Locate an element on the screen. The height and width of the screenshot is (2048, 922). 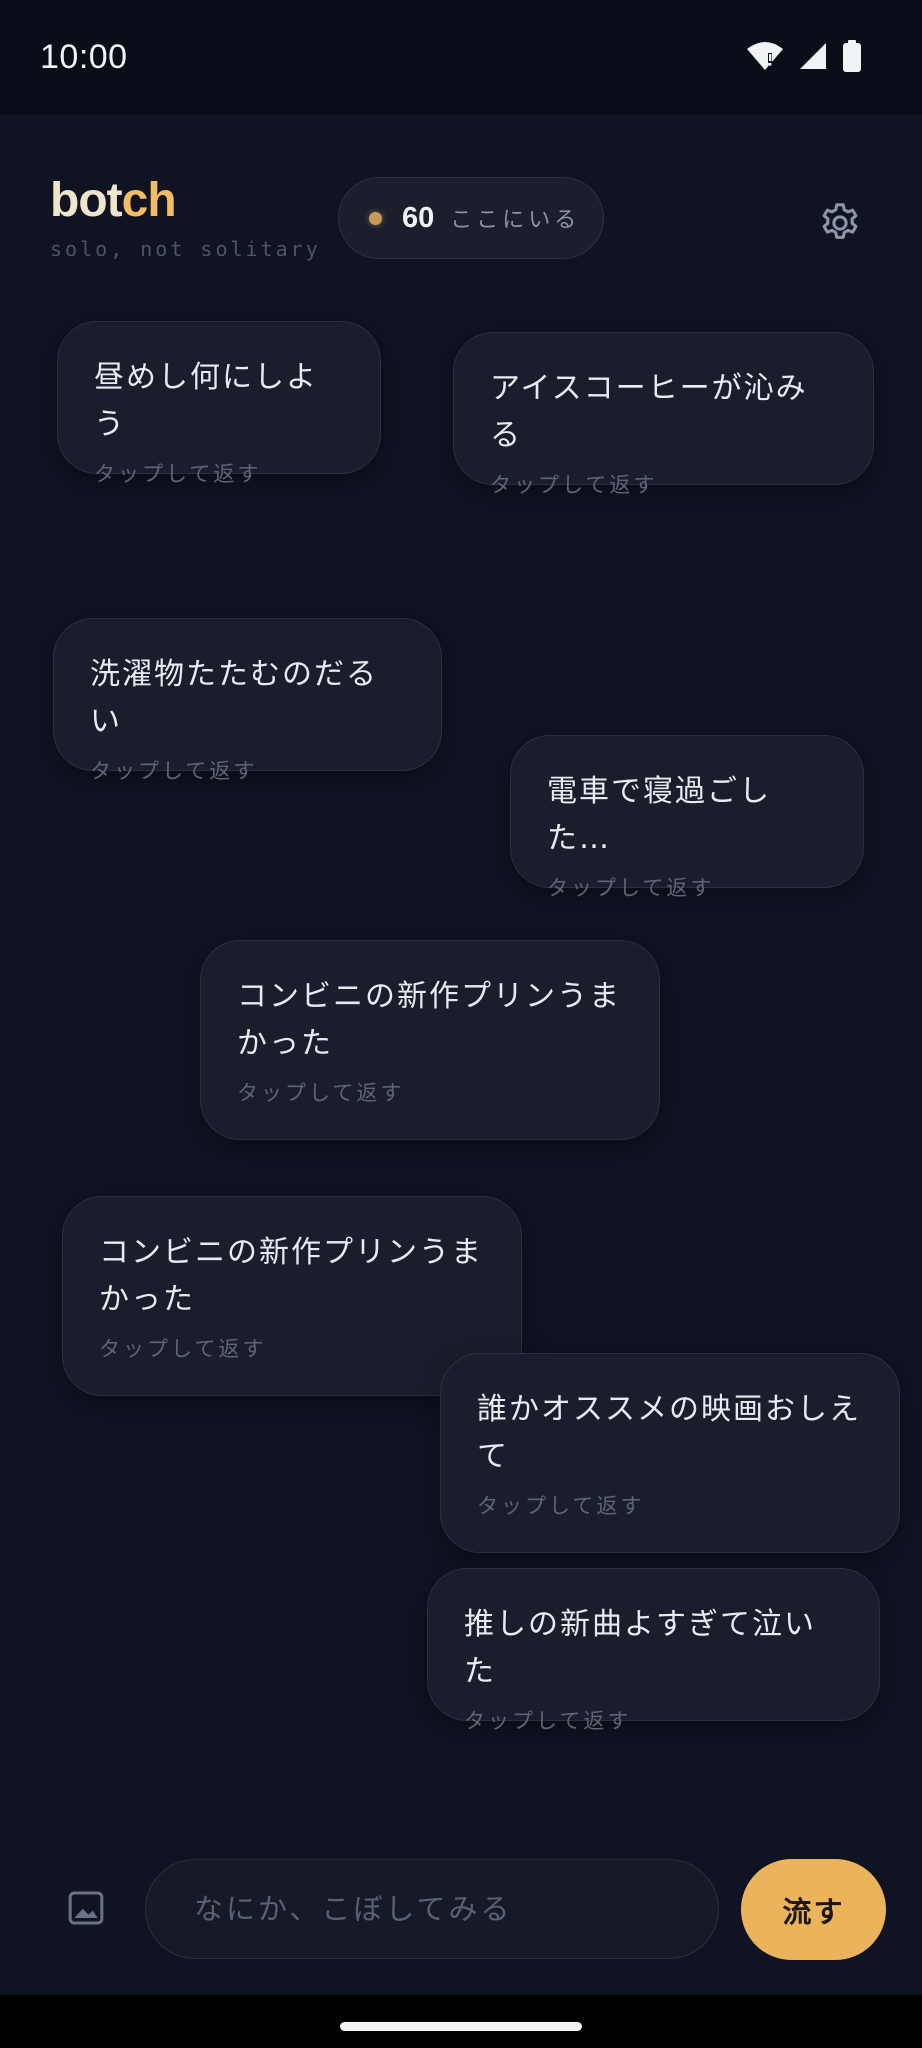
post-text: 推しの新曲よすぎて泣いた is located at coordinates (640, 1648).